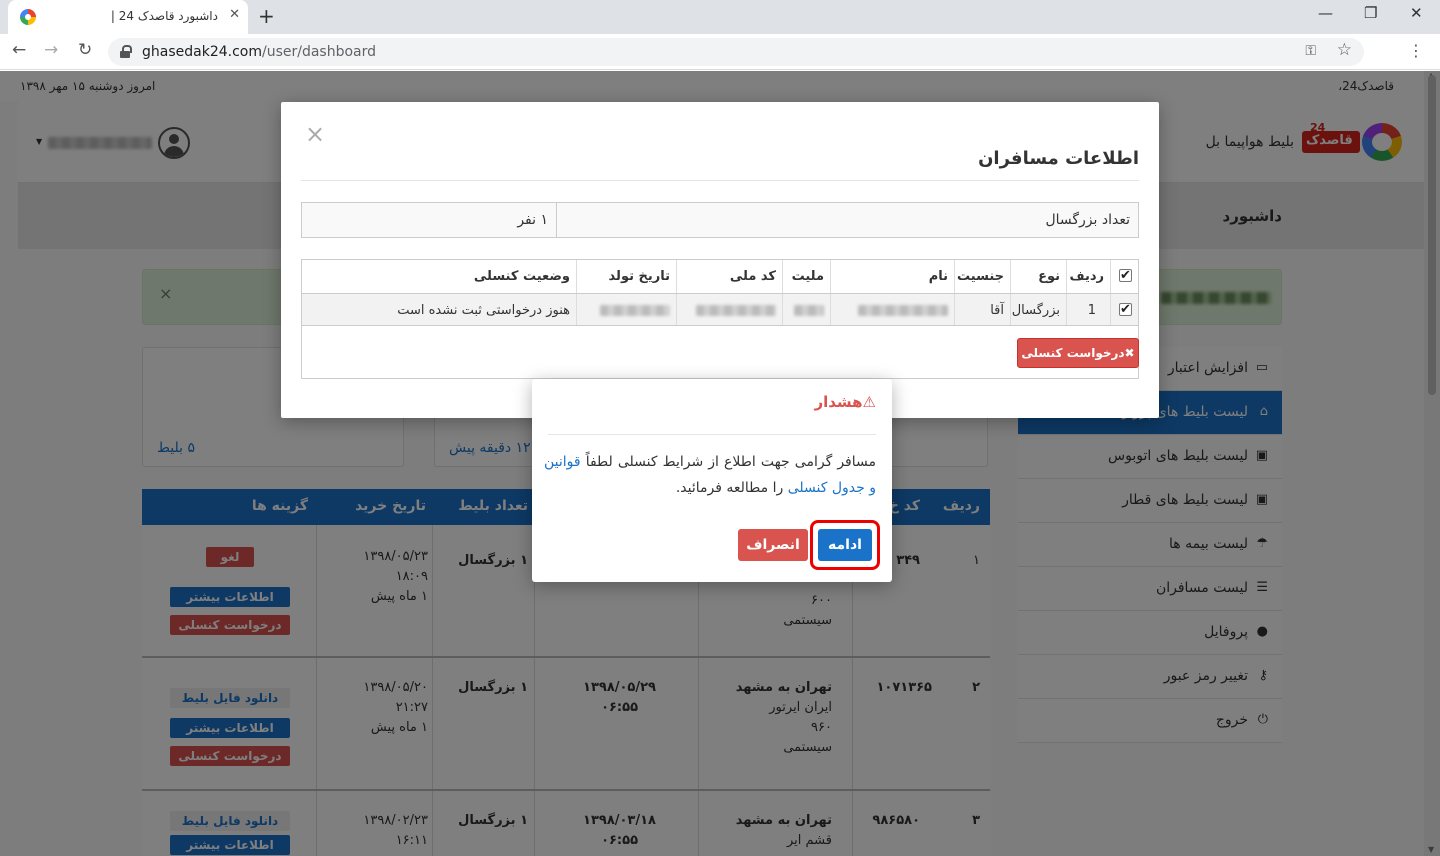 Image resolution: width=1440 pixels, height=856 pixels. I want to click on col-cancel-status: وضعیت کنسلی, so click(439, 276).